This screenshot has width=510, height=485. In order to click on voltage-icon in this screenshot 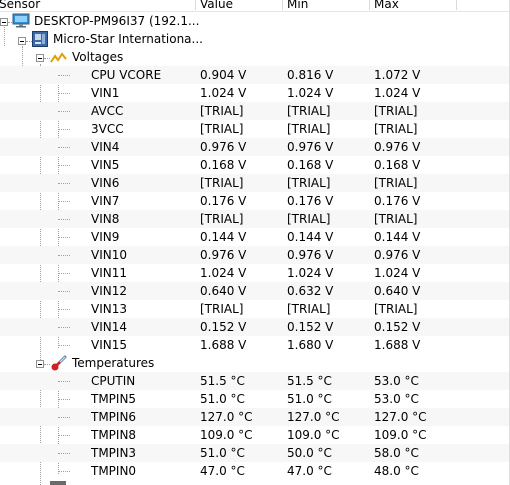, I will do `click(58, 57)`.